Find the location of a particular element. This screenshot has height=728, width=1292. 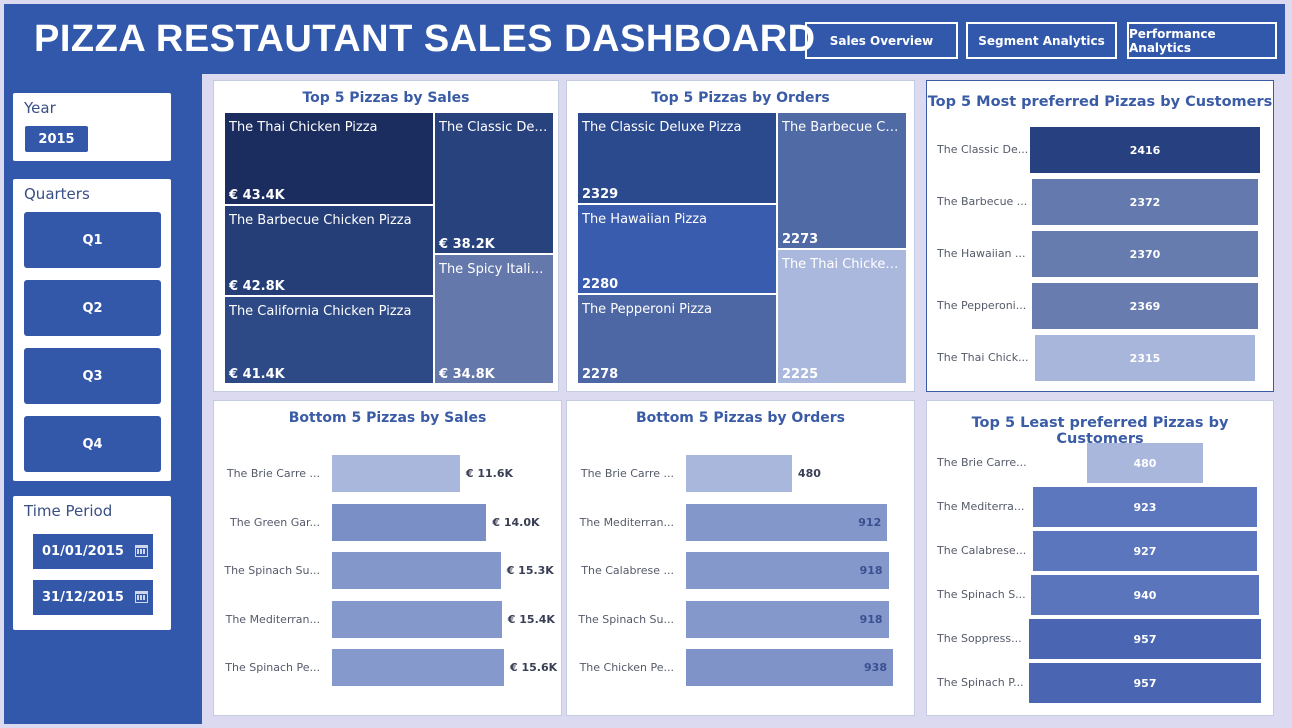

funnel-bar: 923 is located at coordinates (1145, 507).